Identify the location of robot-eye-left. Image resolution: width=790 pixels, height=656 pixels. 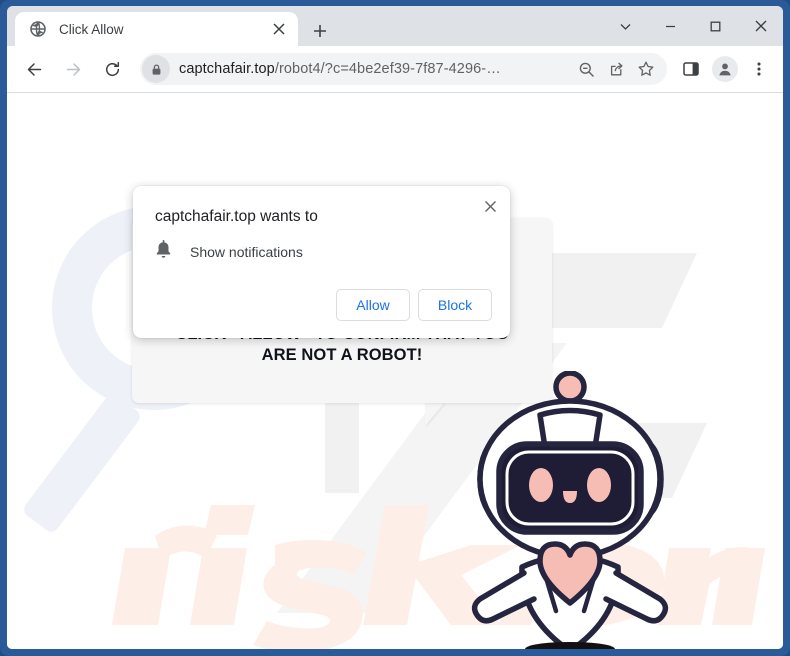
(541, 485).